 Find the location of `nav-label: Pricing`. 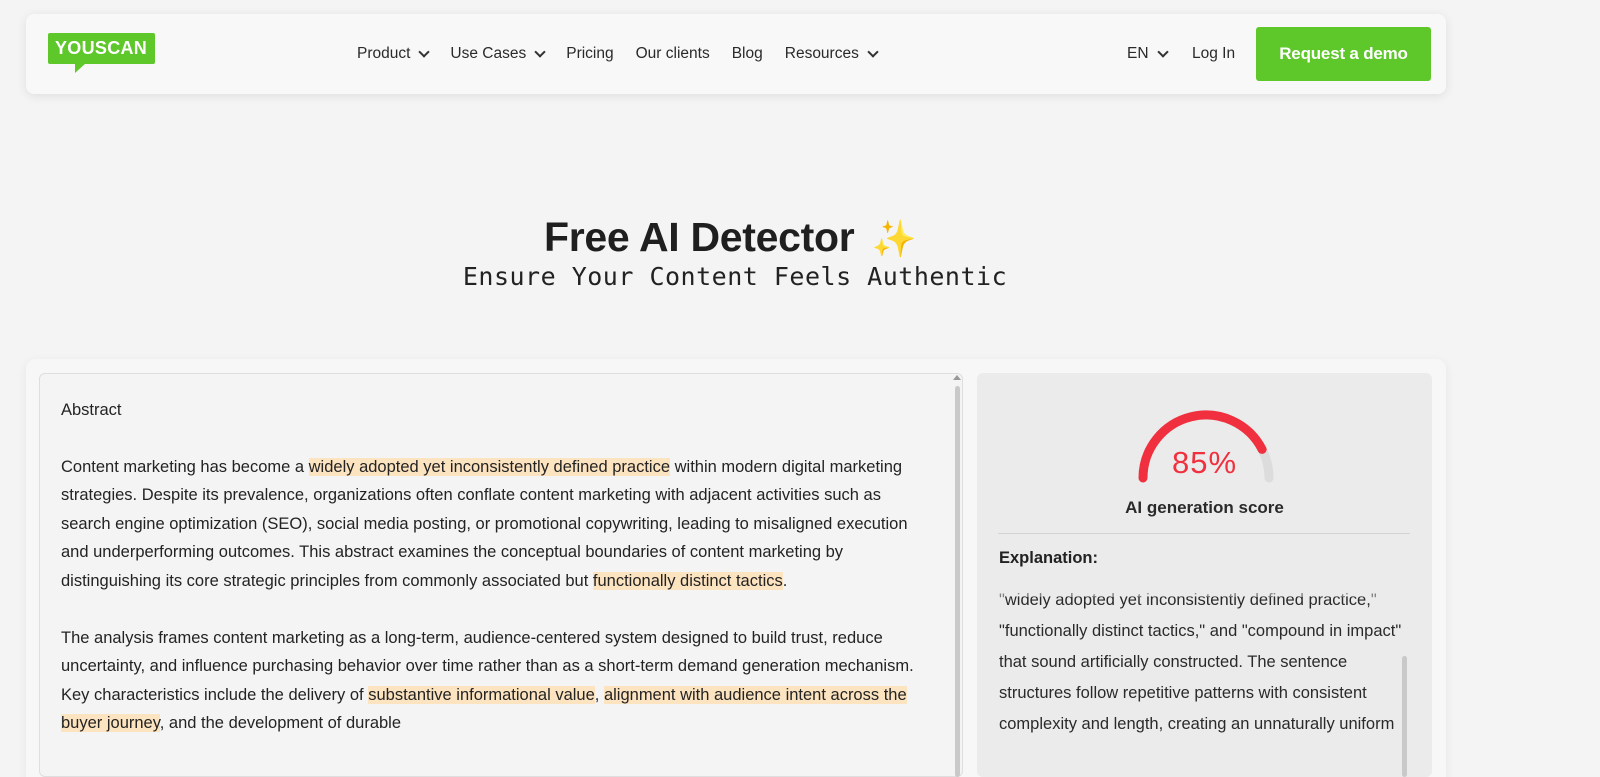

nav-label: Pricing is located at coordinates (590, 53).